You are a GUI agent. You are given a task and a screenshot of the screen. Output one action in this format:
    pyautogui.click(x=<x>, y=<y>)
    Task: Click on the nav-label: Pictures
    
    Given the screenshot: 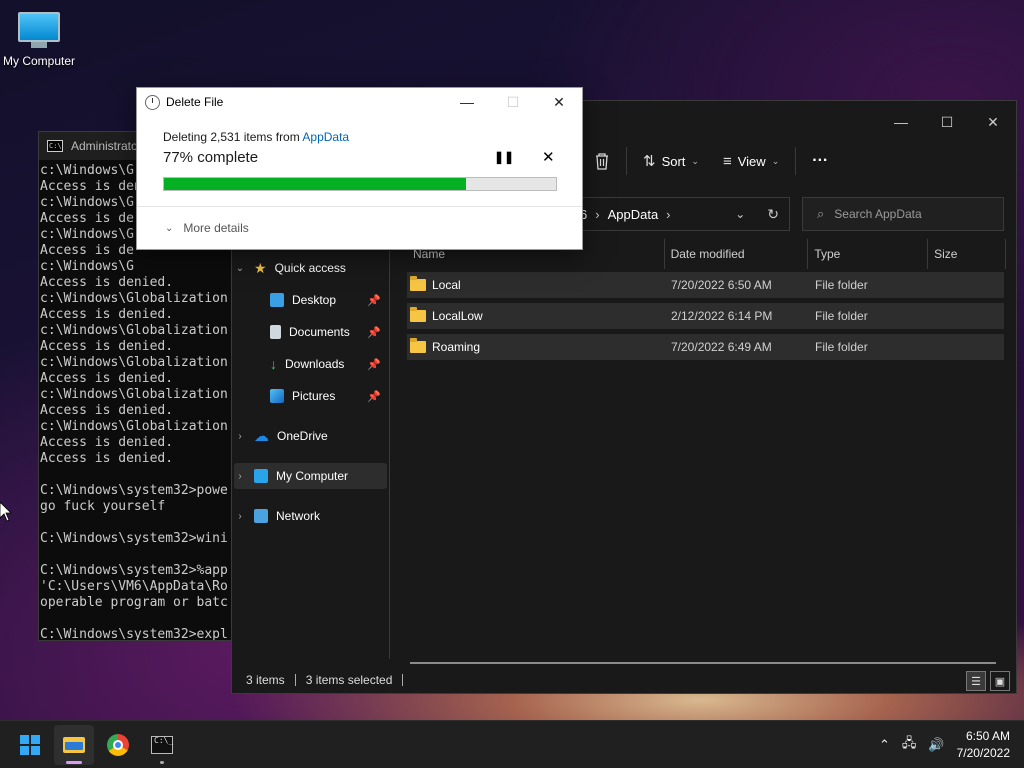 What is the action you would take?
    pyautogui.click(x=314, y=396)
    